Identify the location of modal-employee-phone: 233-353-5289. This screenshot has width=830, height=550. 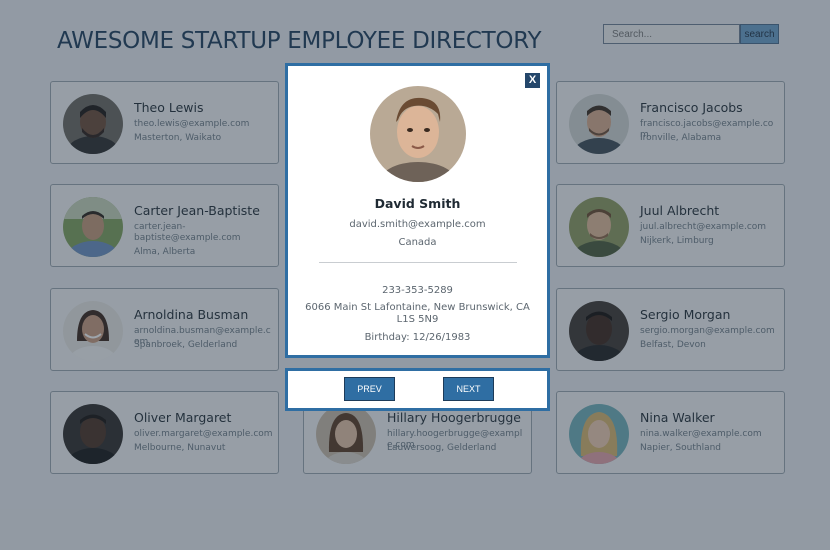
(417, 290).